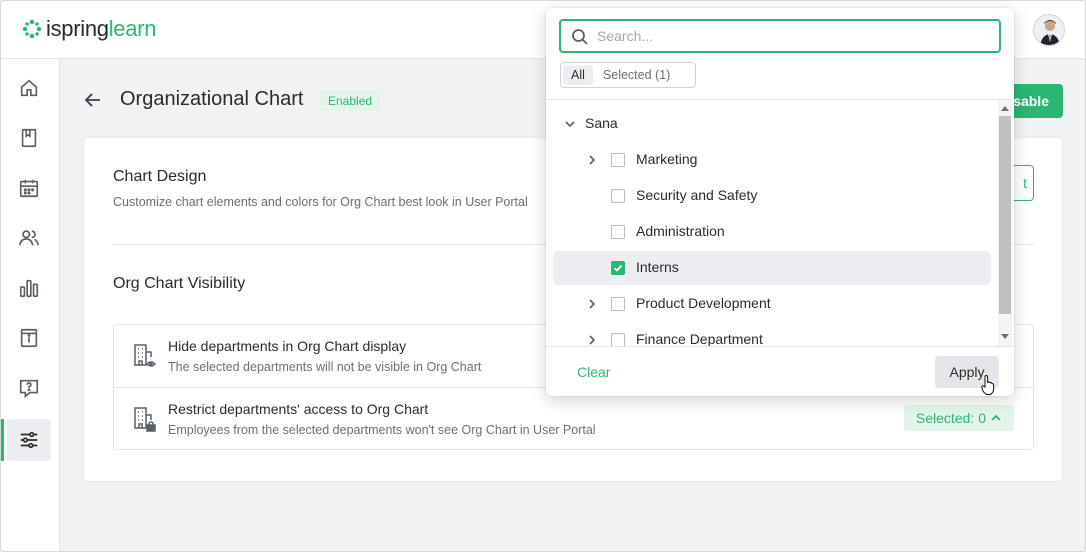  I want to click on tree-item-administration: Administration, so click(772, 232).